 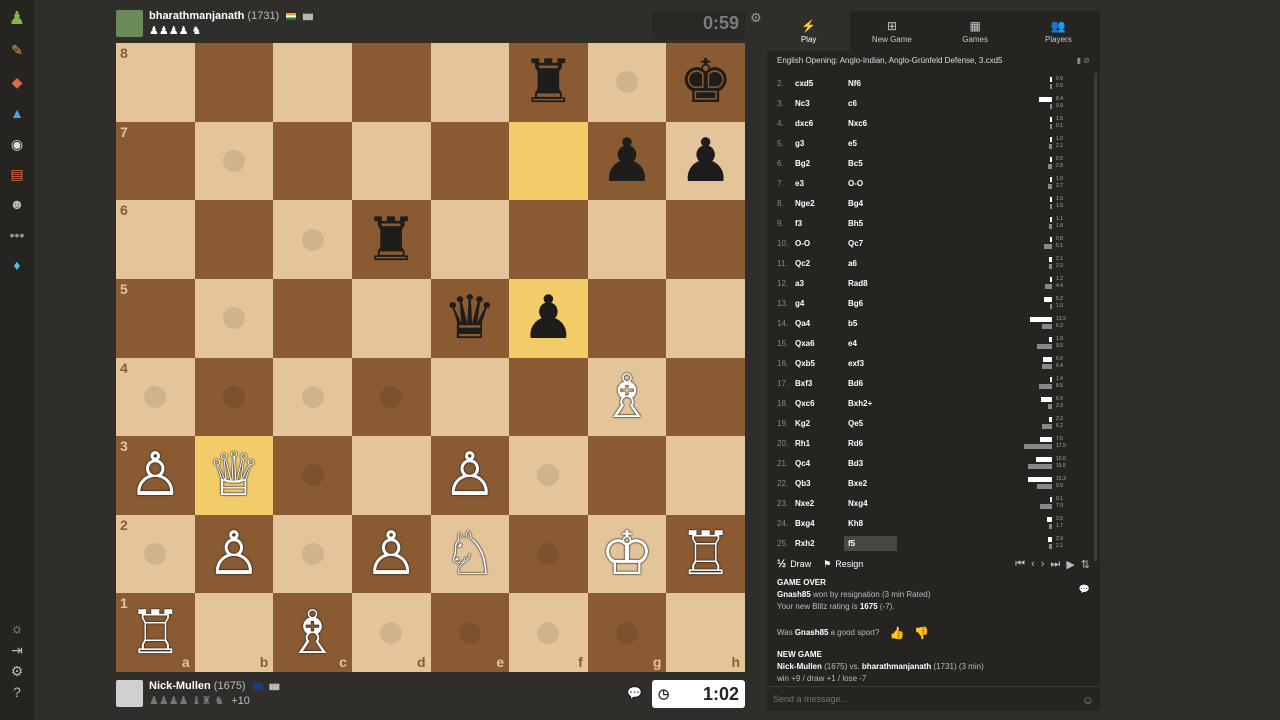 What do you see at coordinates (634, 693) in the screenshot?
I see `chat-icon: 💬` at bounding box center [634, 693].